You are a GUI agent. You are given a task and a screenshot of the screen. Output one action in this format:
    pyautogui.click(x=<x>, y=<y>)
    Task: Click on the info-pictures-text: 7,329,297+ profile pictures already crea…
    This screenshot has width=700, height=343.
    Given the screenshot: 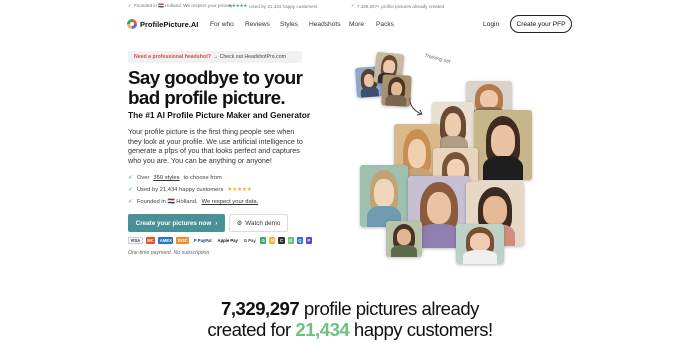 What is the action you would take?
    pyautogui.click(x=400, y=6)
    